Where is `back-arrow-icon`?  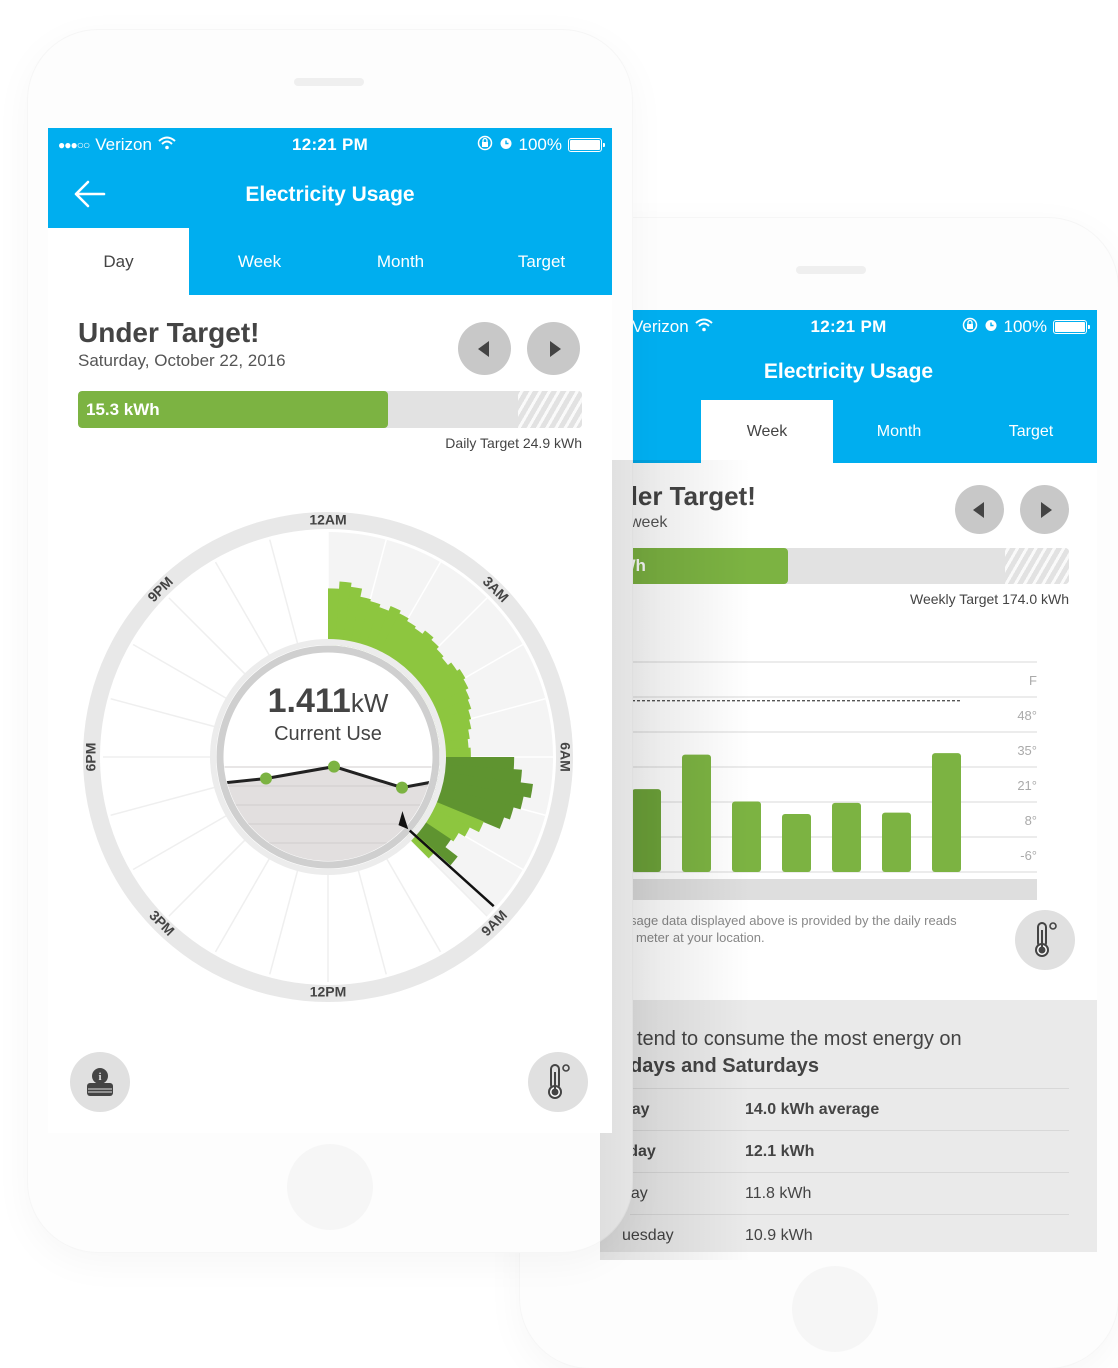
back-arrow-icon is located at coordinates (90, 194).